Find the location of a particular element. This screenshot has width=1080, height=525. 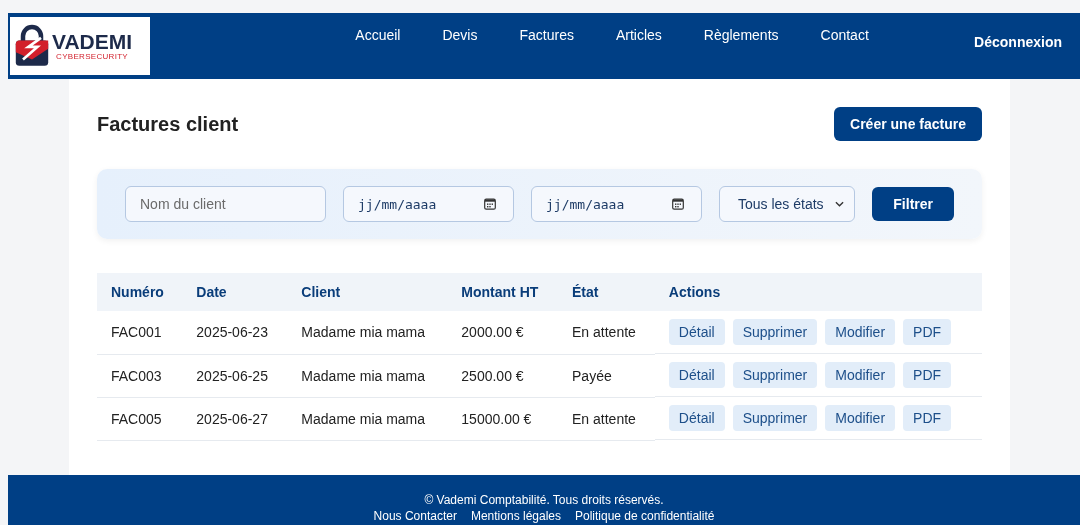

table-cell: 2500.00 € is located at coordinates (492, 375).